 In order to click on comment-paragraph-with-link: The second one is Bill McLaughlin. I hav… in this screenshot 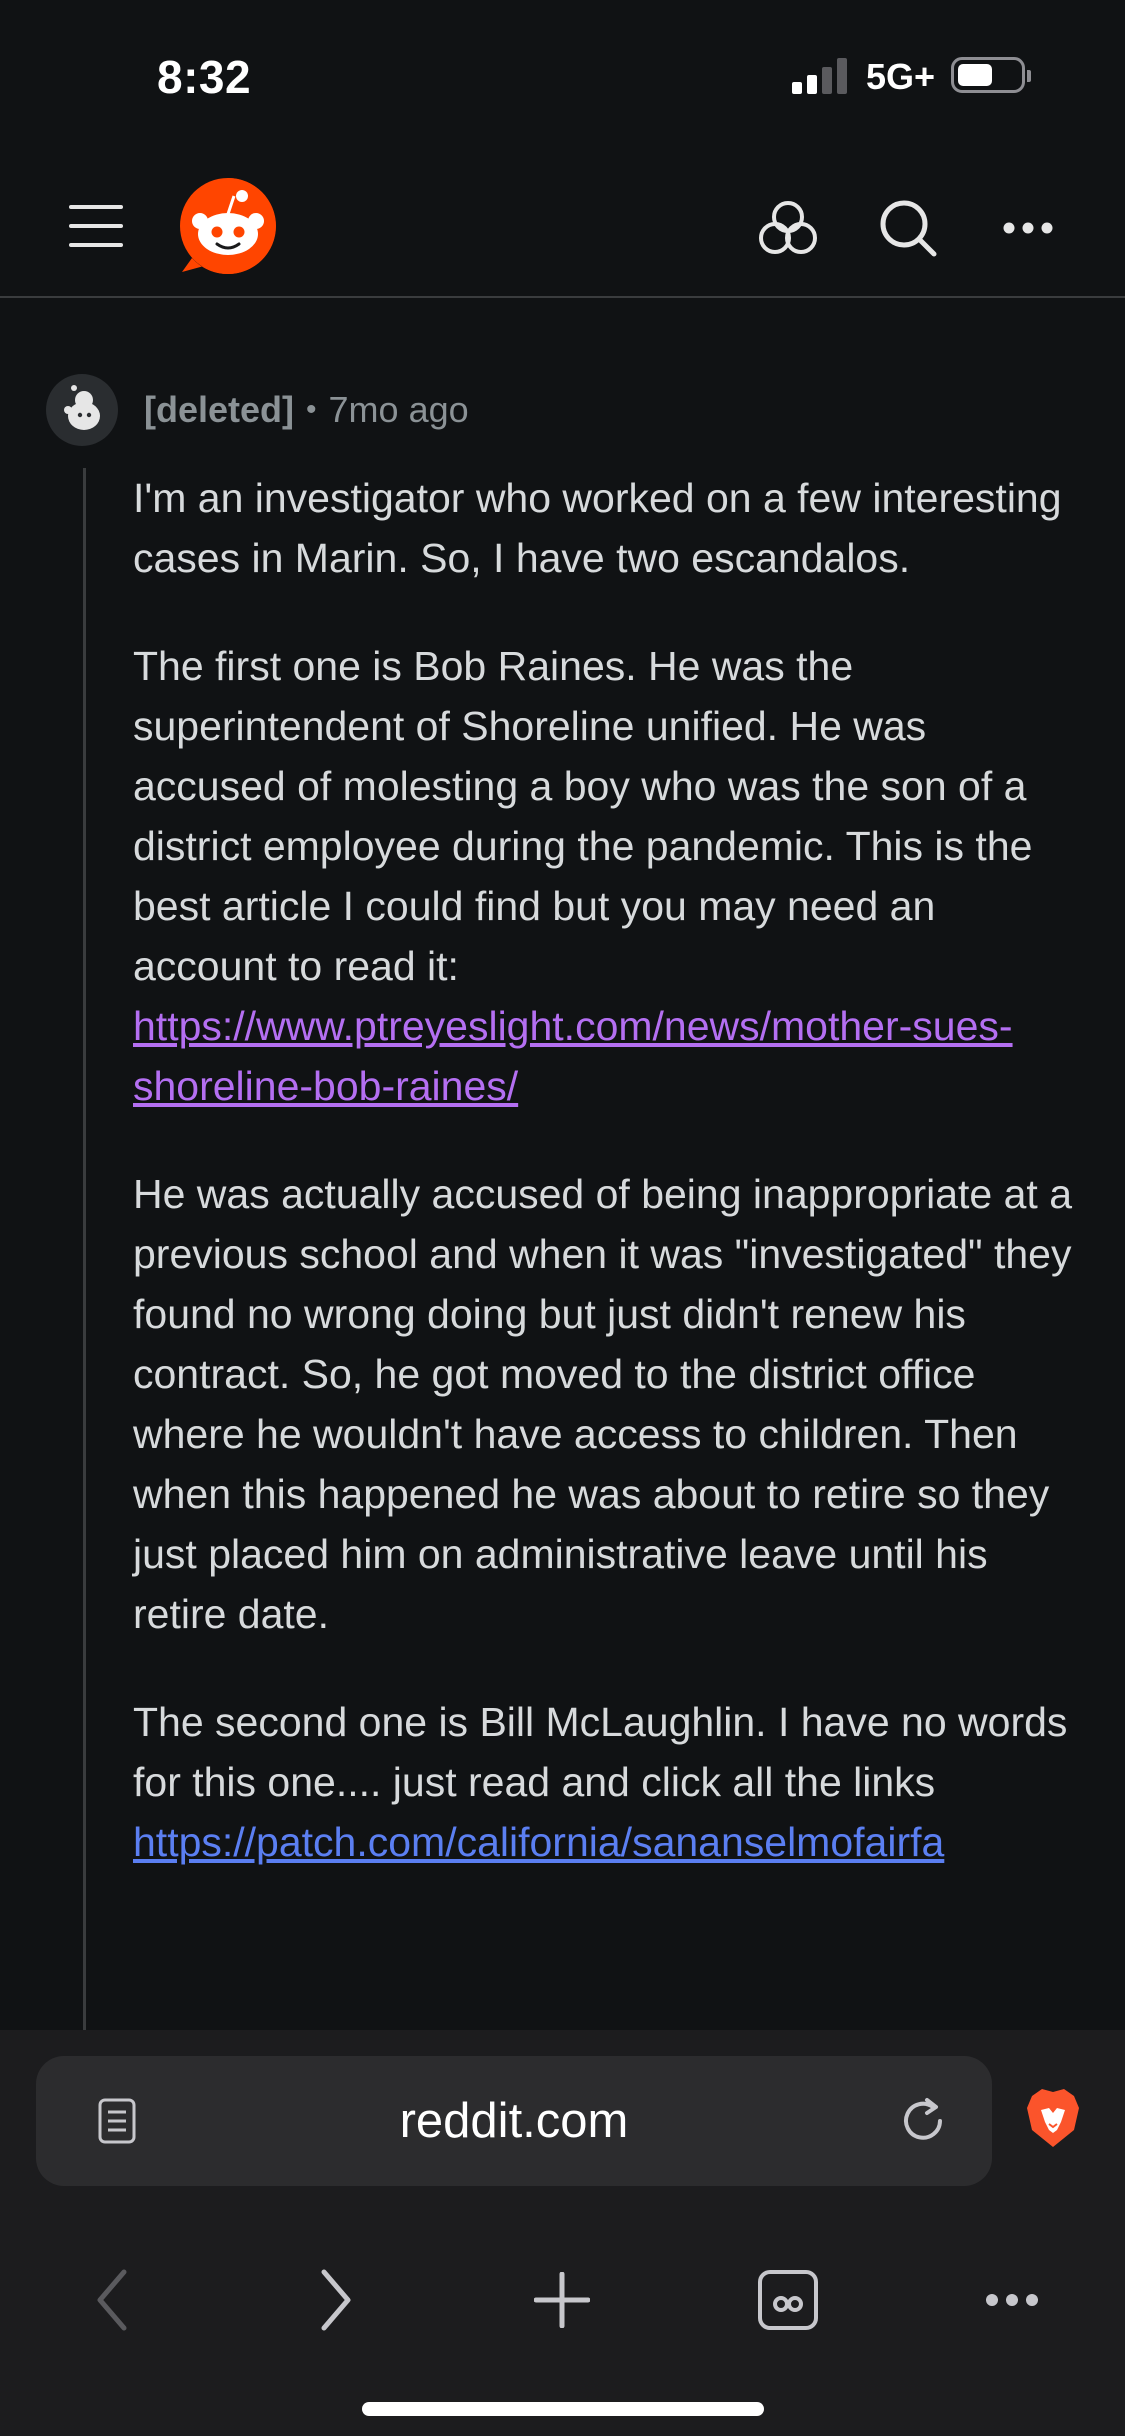, I will do `click(607, 1782)`.